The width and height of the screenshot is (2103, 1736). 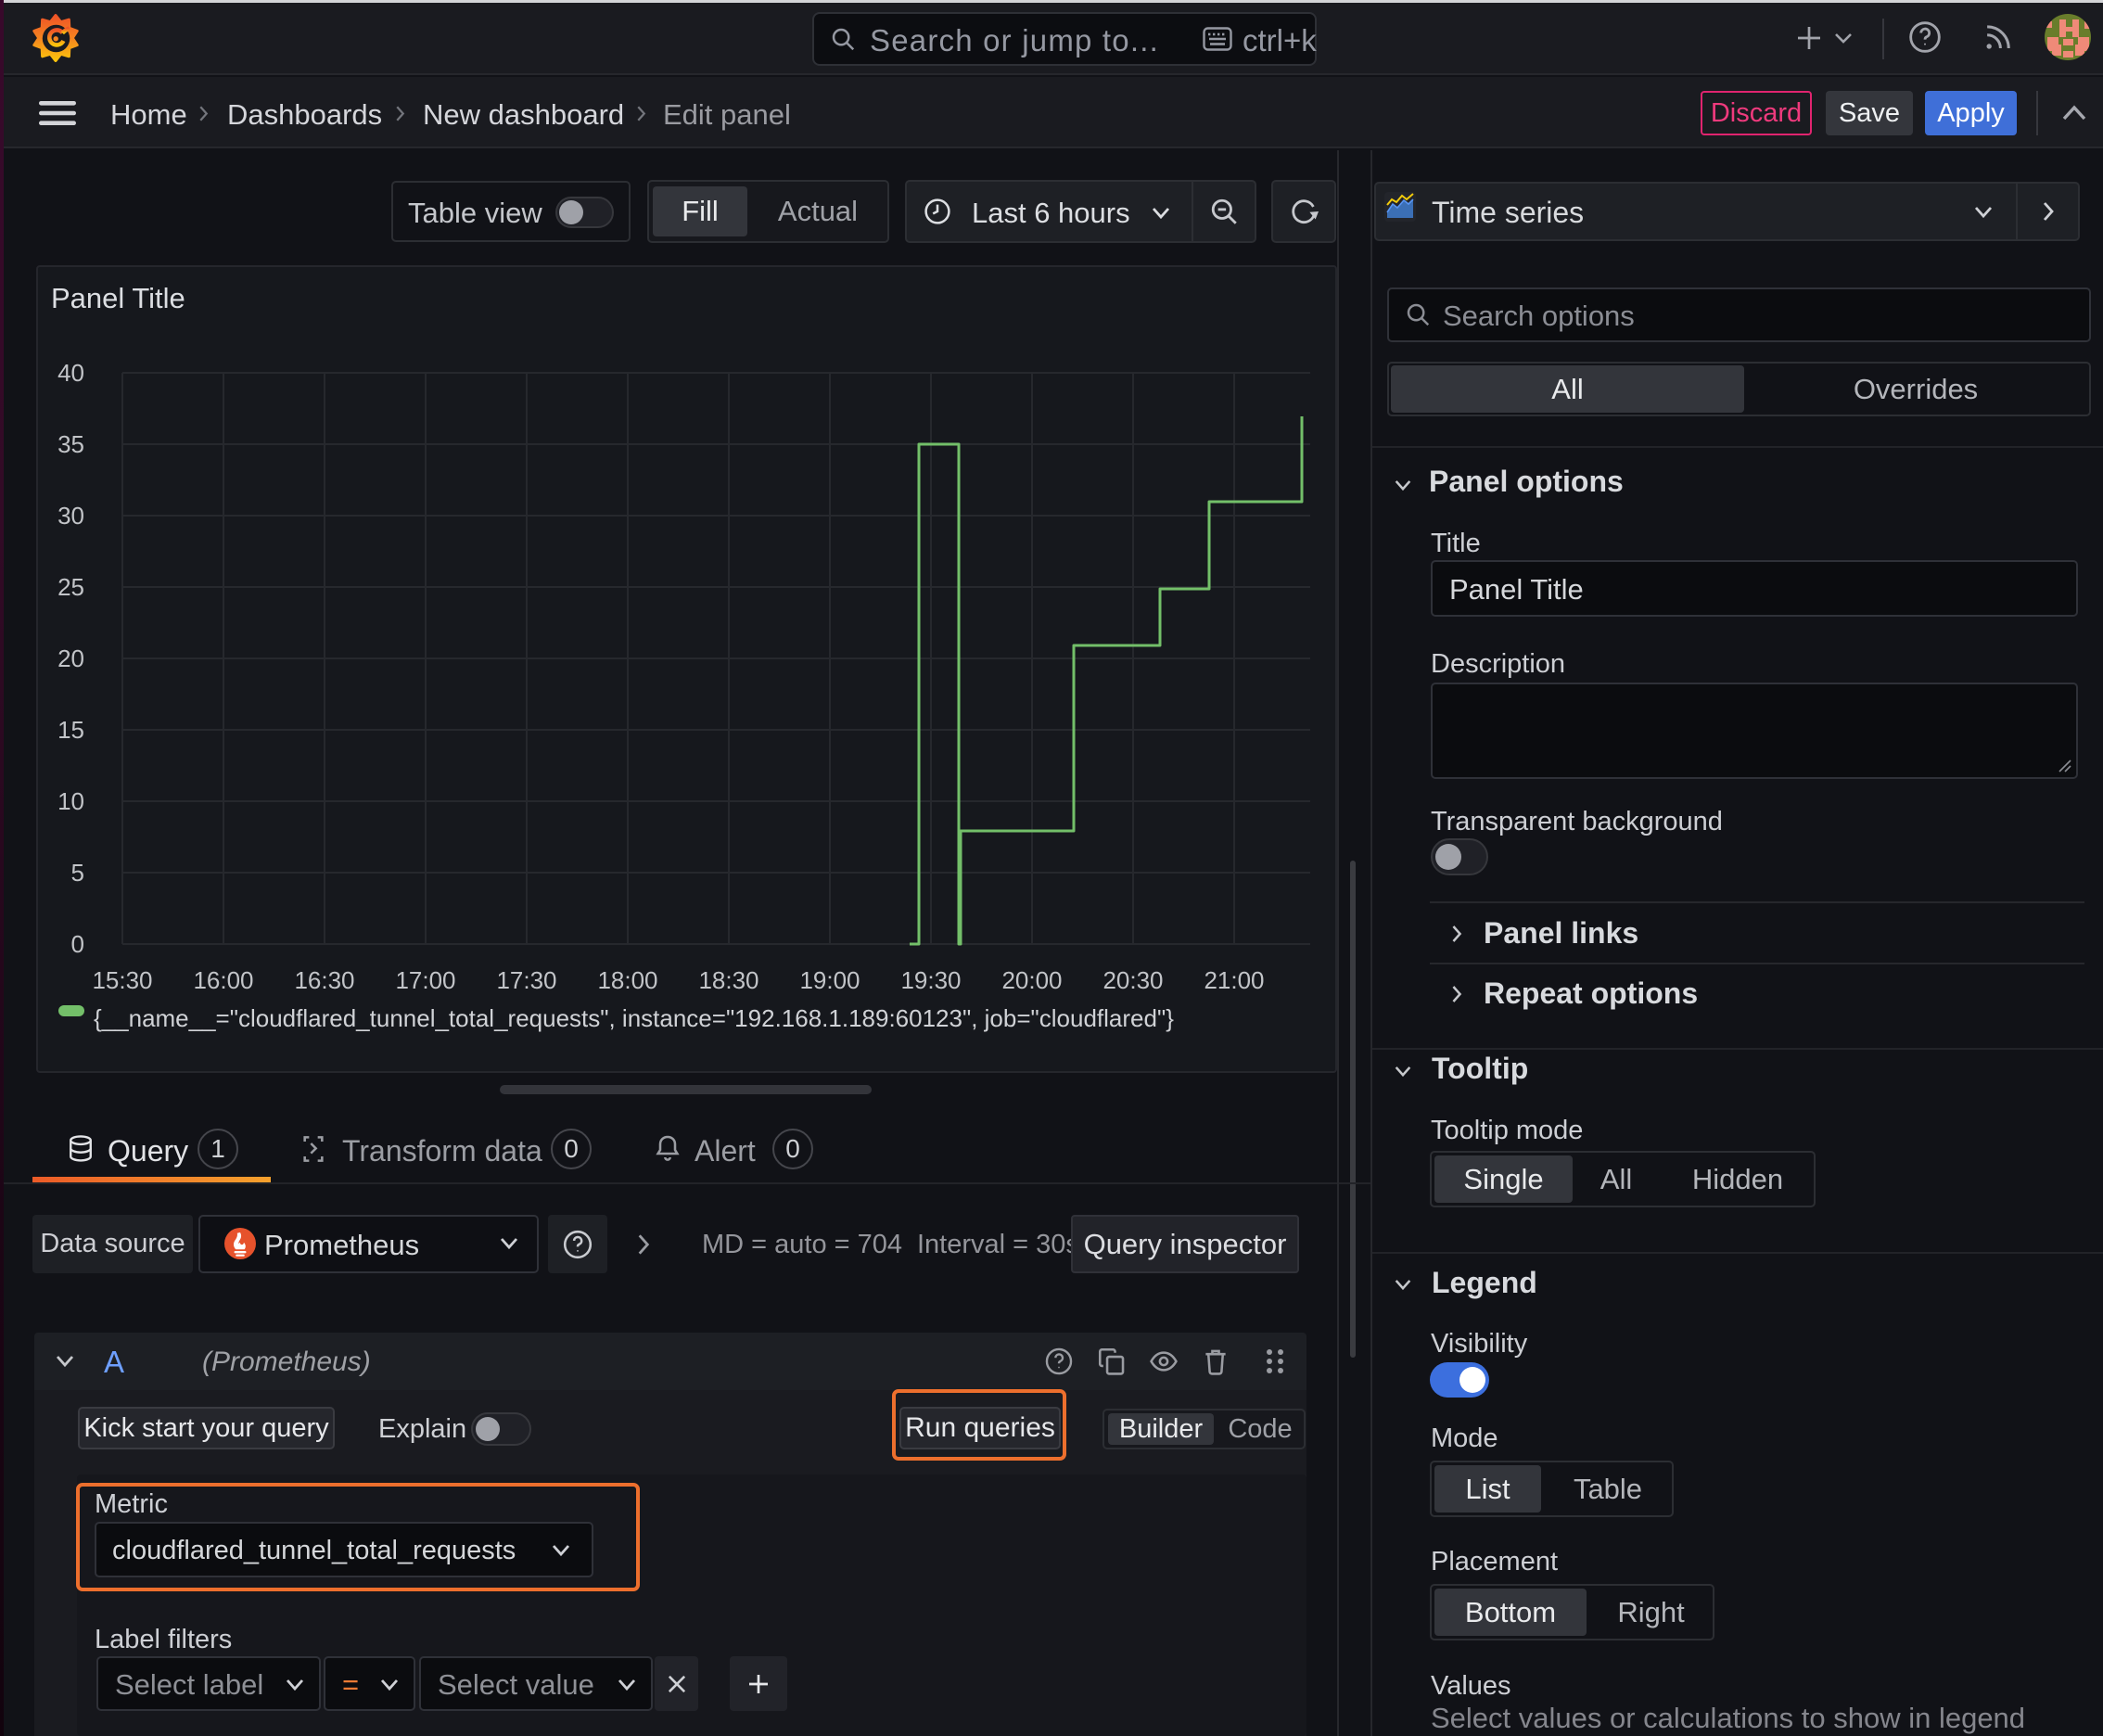 What do you see at coordinates (1031, 980) in the screenshot?
I see `svg-text: 20:00` at bounding box center [1031, 980].